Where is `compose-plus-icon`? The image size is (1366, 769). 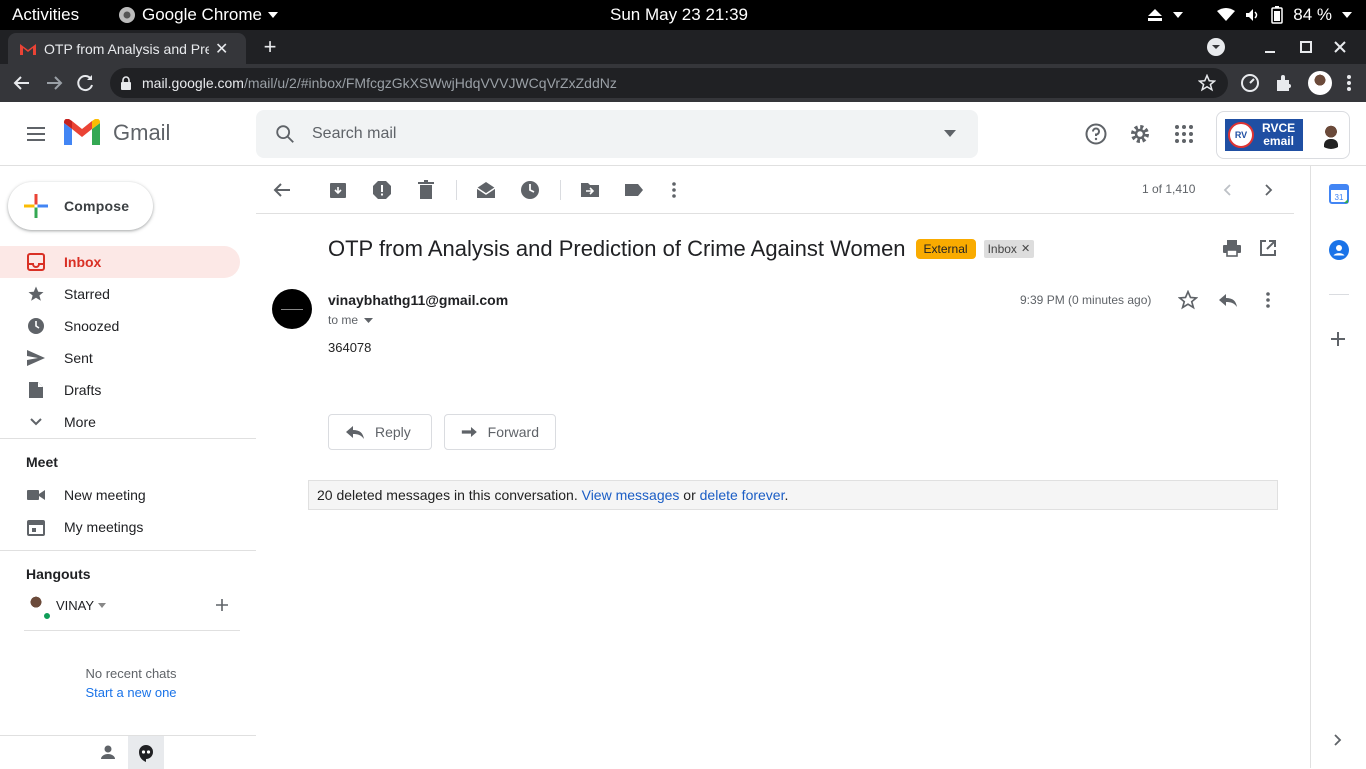 compose-plus-icon is located at coordinates (36, 206).